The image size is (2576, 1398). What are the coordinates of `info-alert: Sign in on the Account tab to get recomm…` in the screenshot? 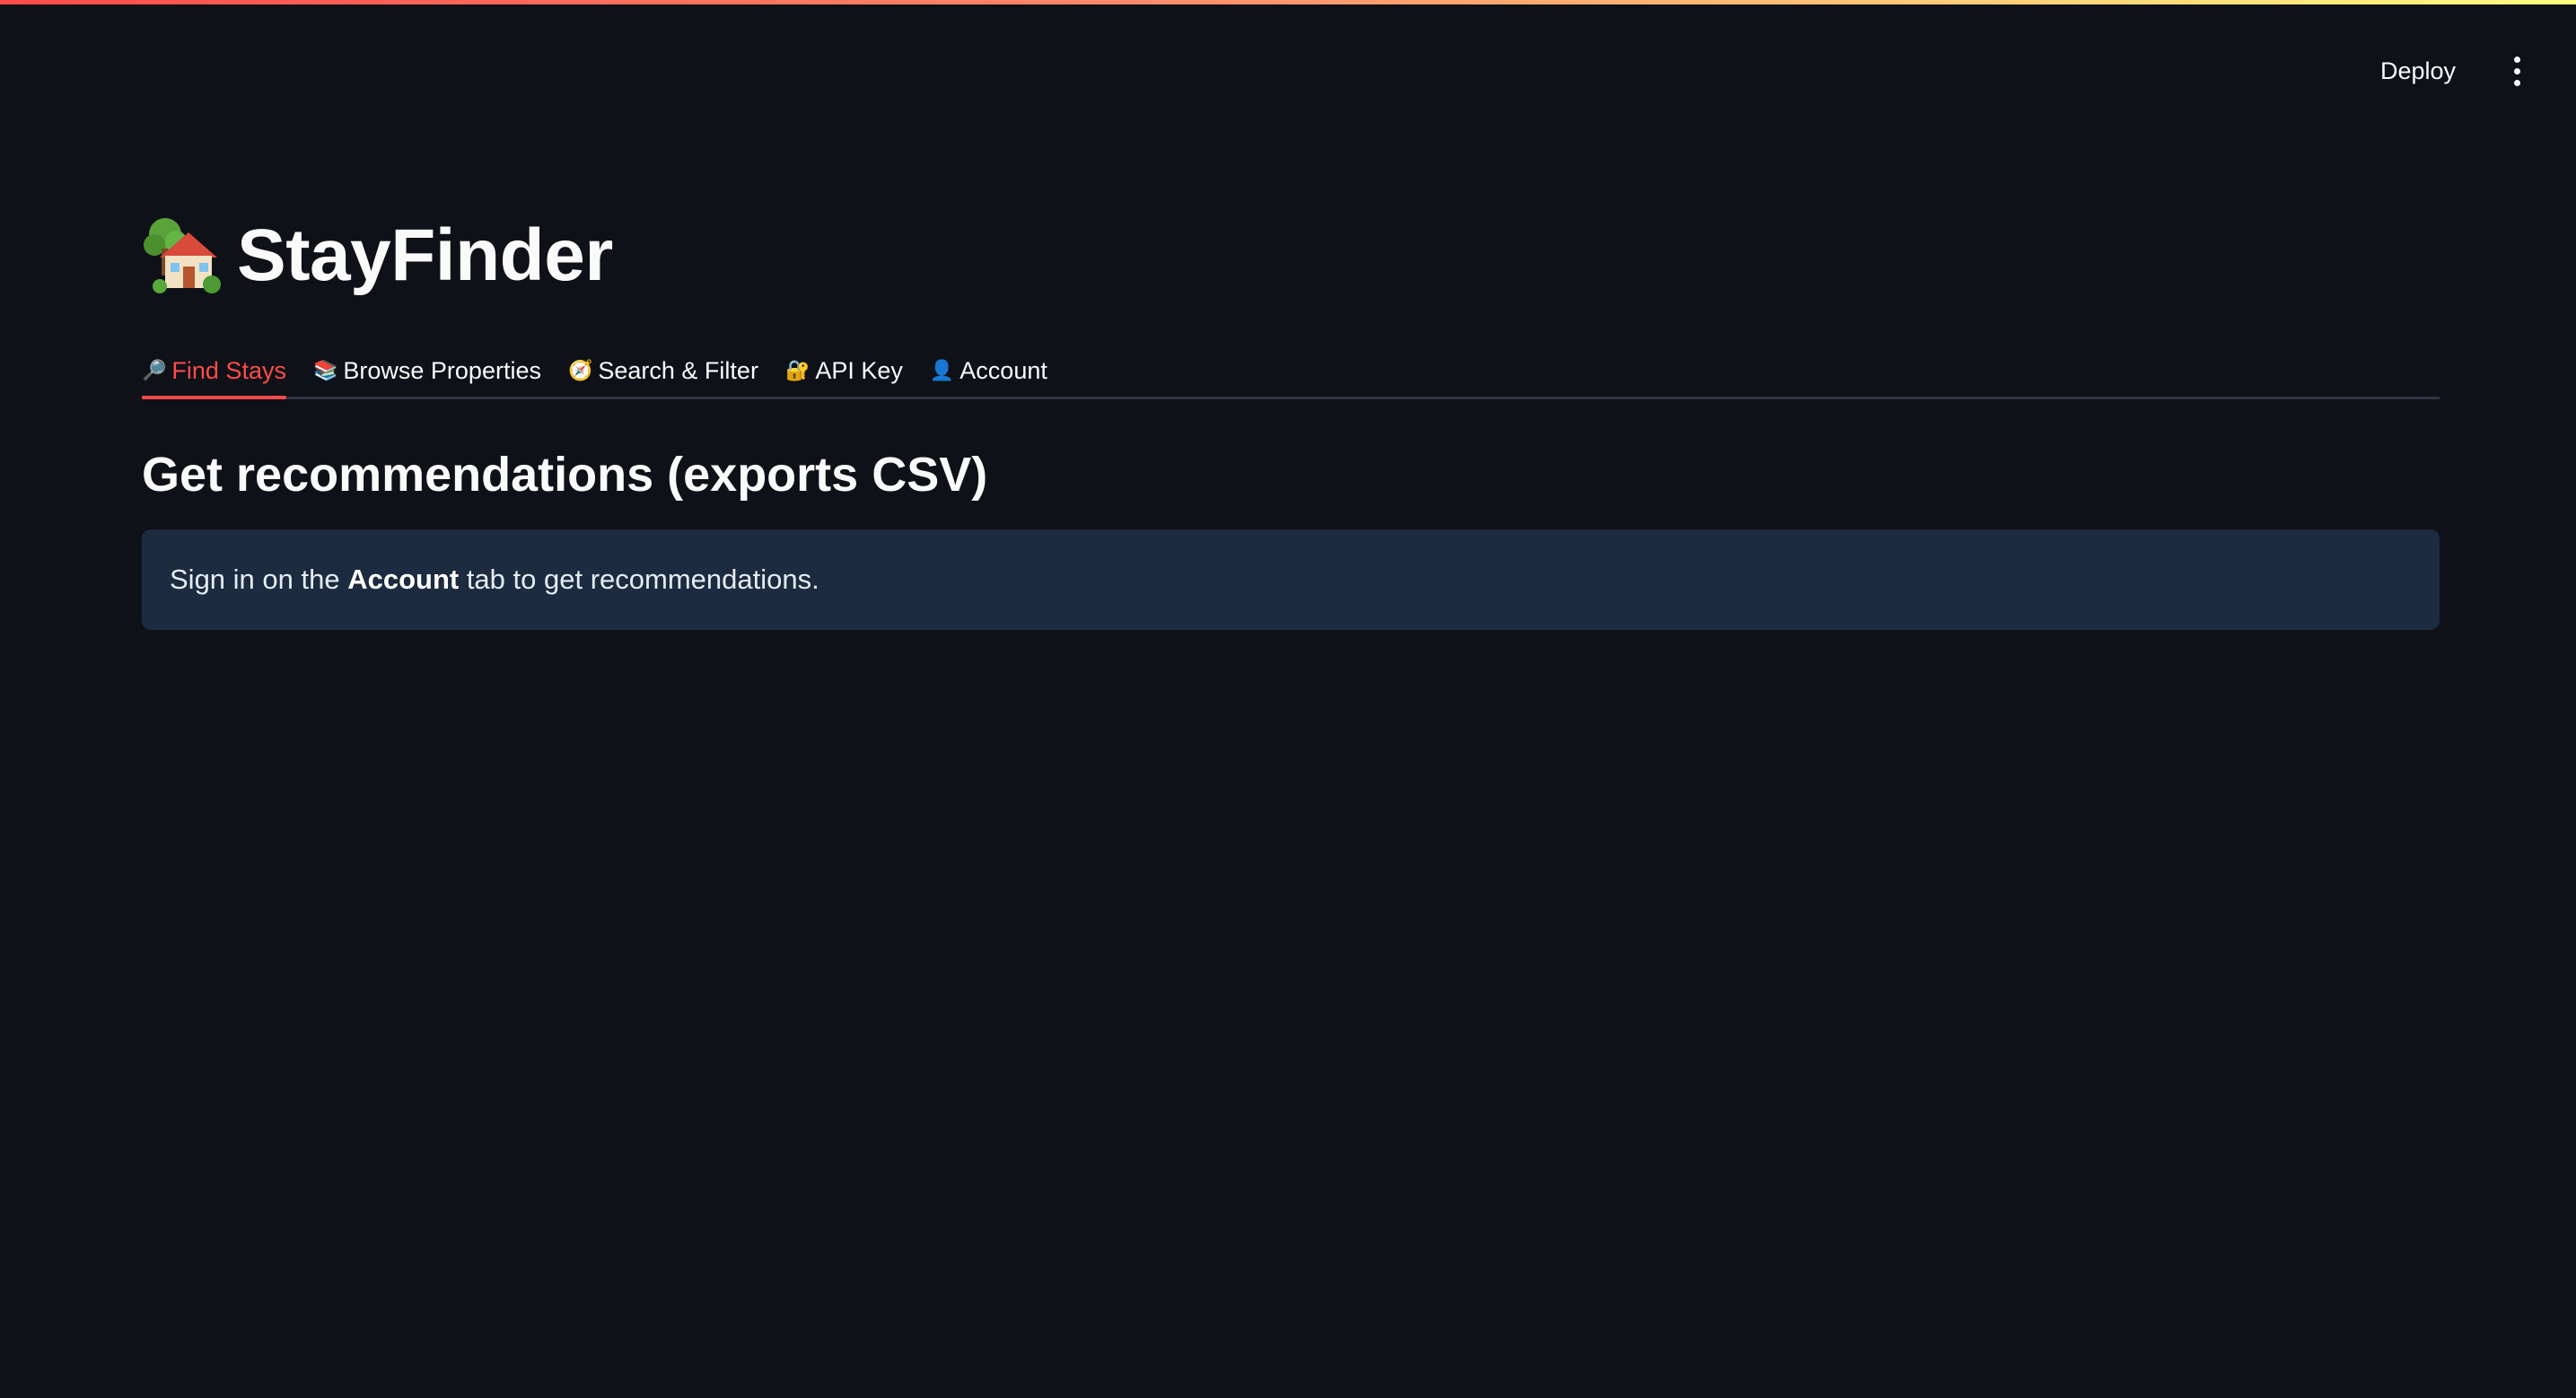 It's located at (1291, 579).